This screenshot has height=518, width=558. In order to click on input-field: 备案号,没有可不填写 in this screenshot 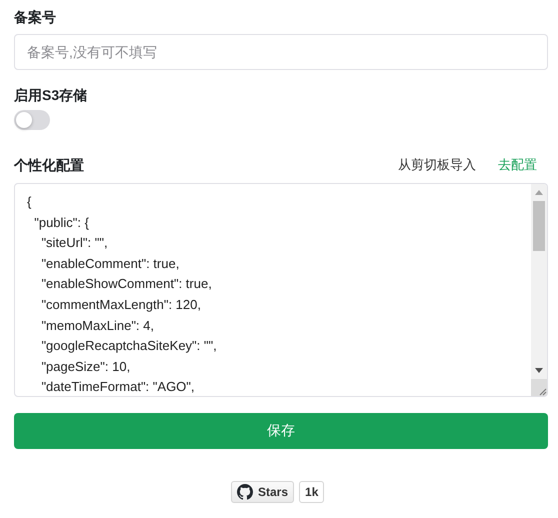, I will do `click(281, 52)`.